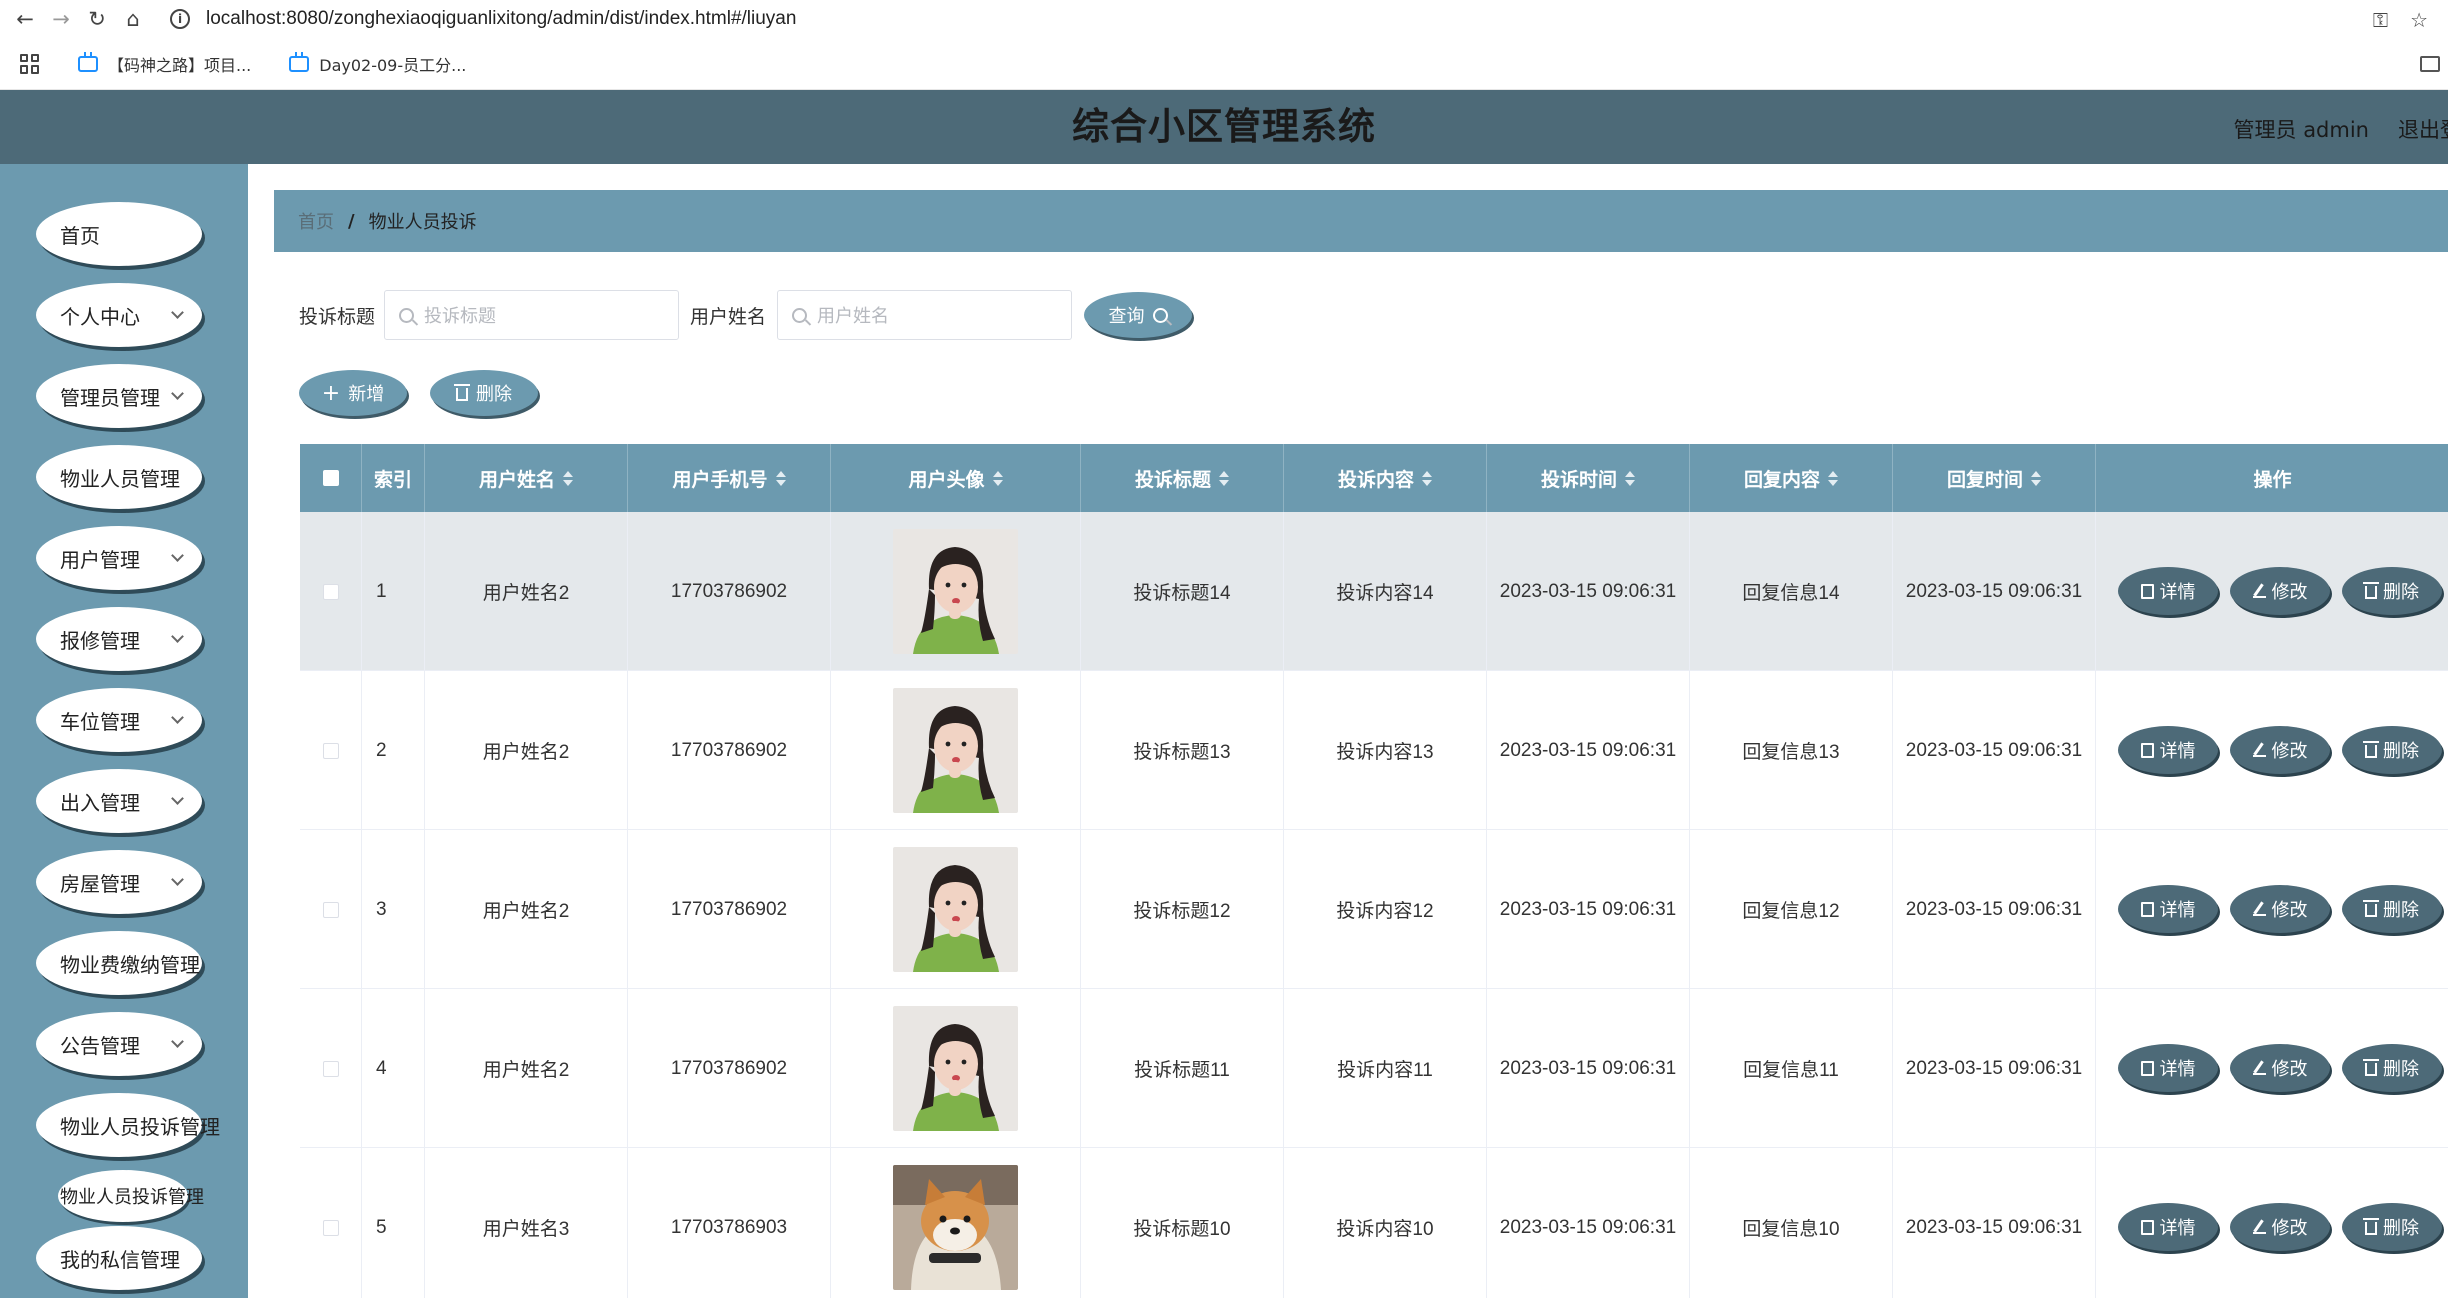 This screenshot has width=2448, height=1298. Describe the element at coordinates (119, 1044) in the screenshot. I see `sidebar-item-announcements: 公告管理` at that location.